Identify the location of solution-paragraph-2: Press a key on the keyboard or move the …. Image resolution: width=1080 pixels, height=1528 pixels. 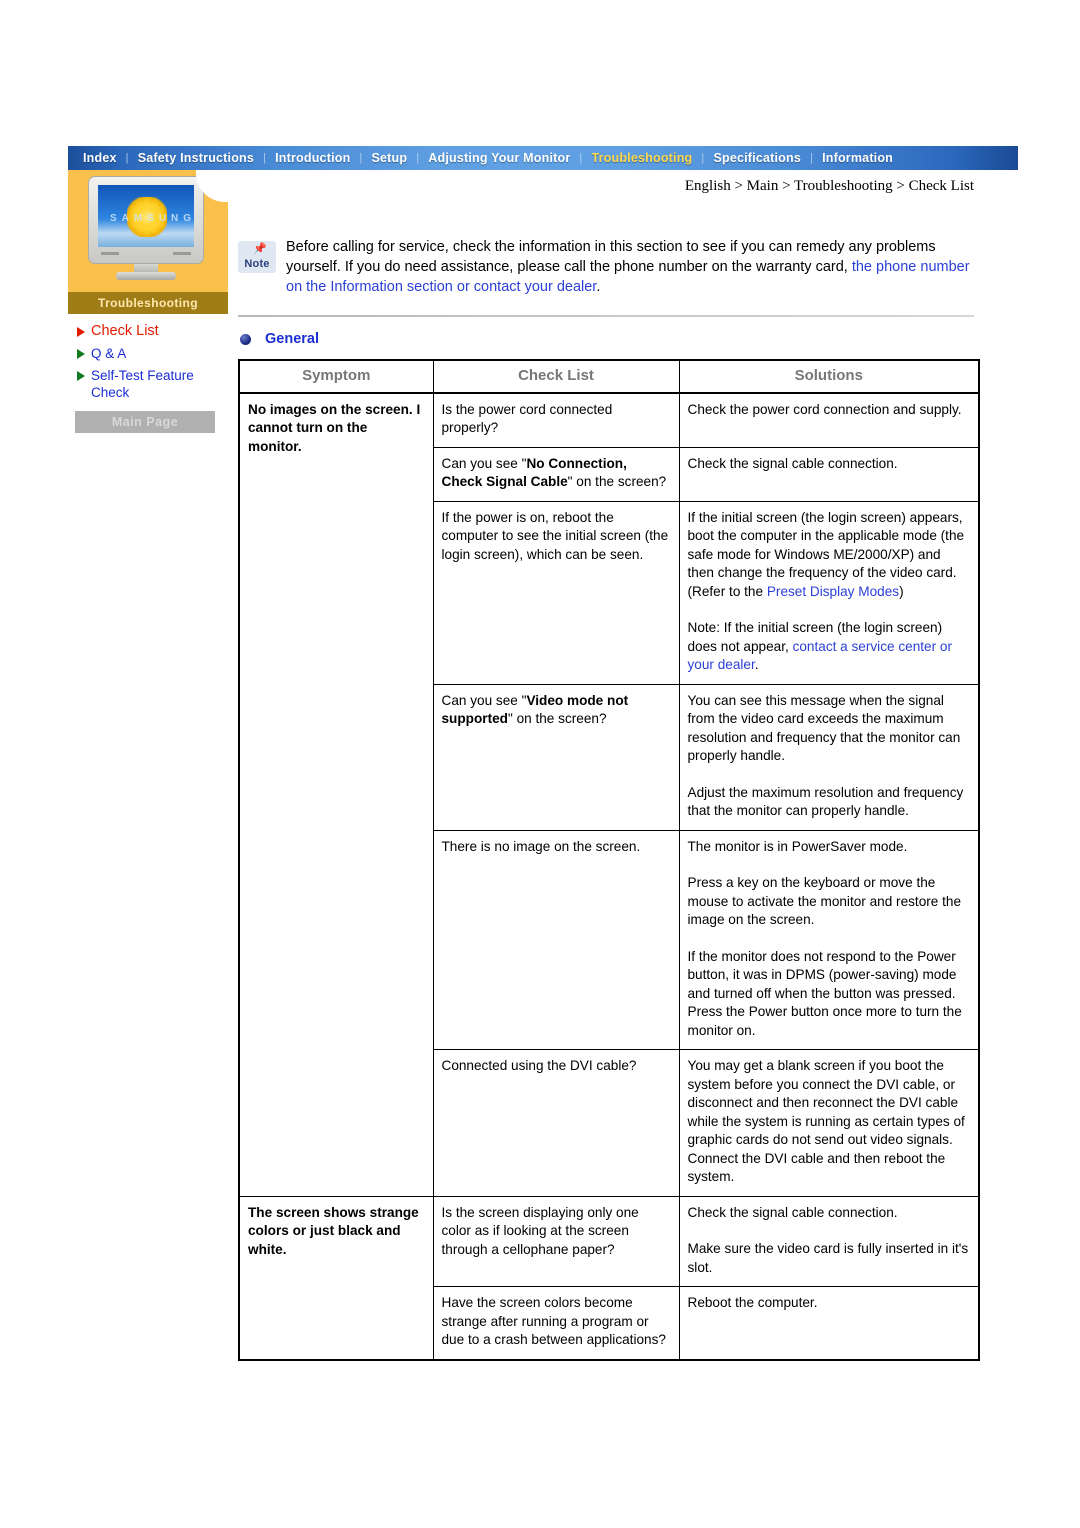
(824, 901).